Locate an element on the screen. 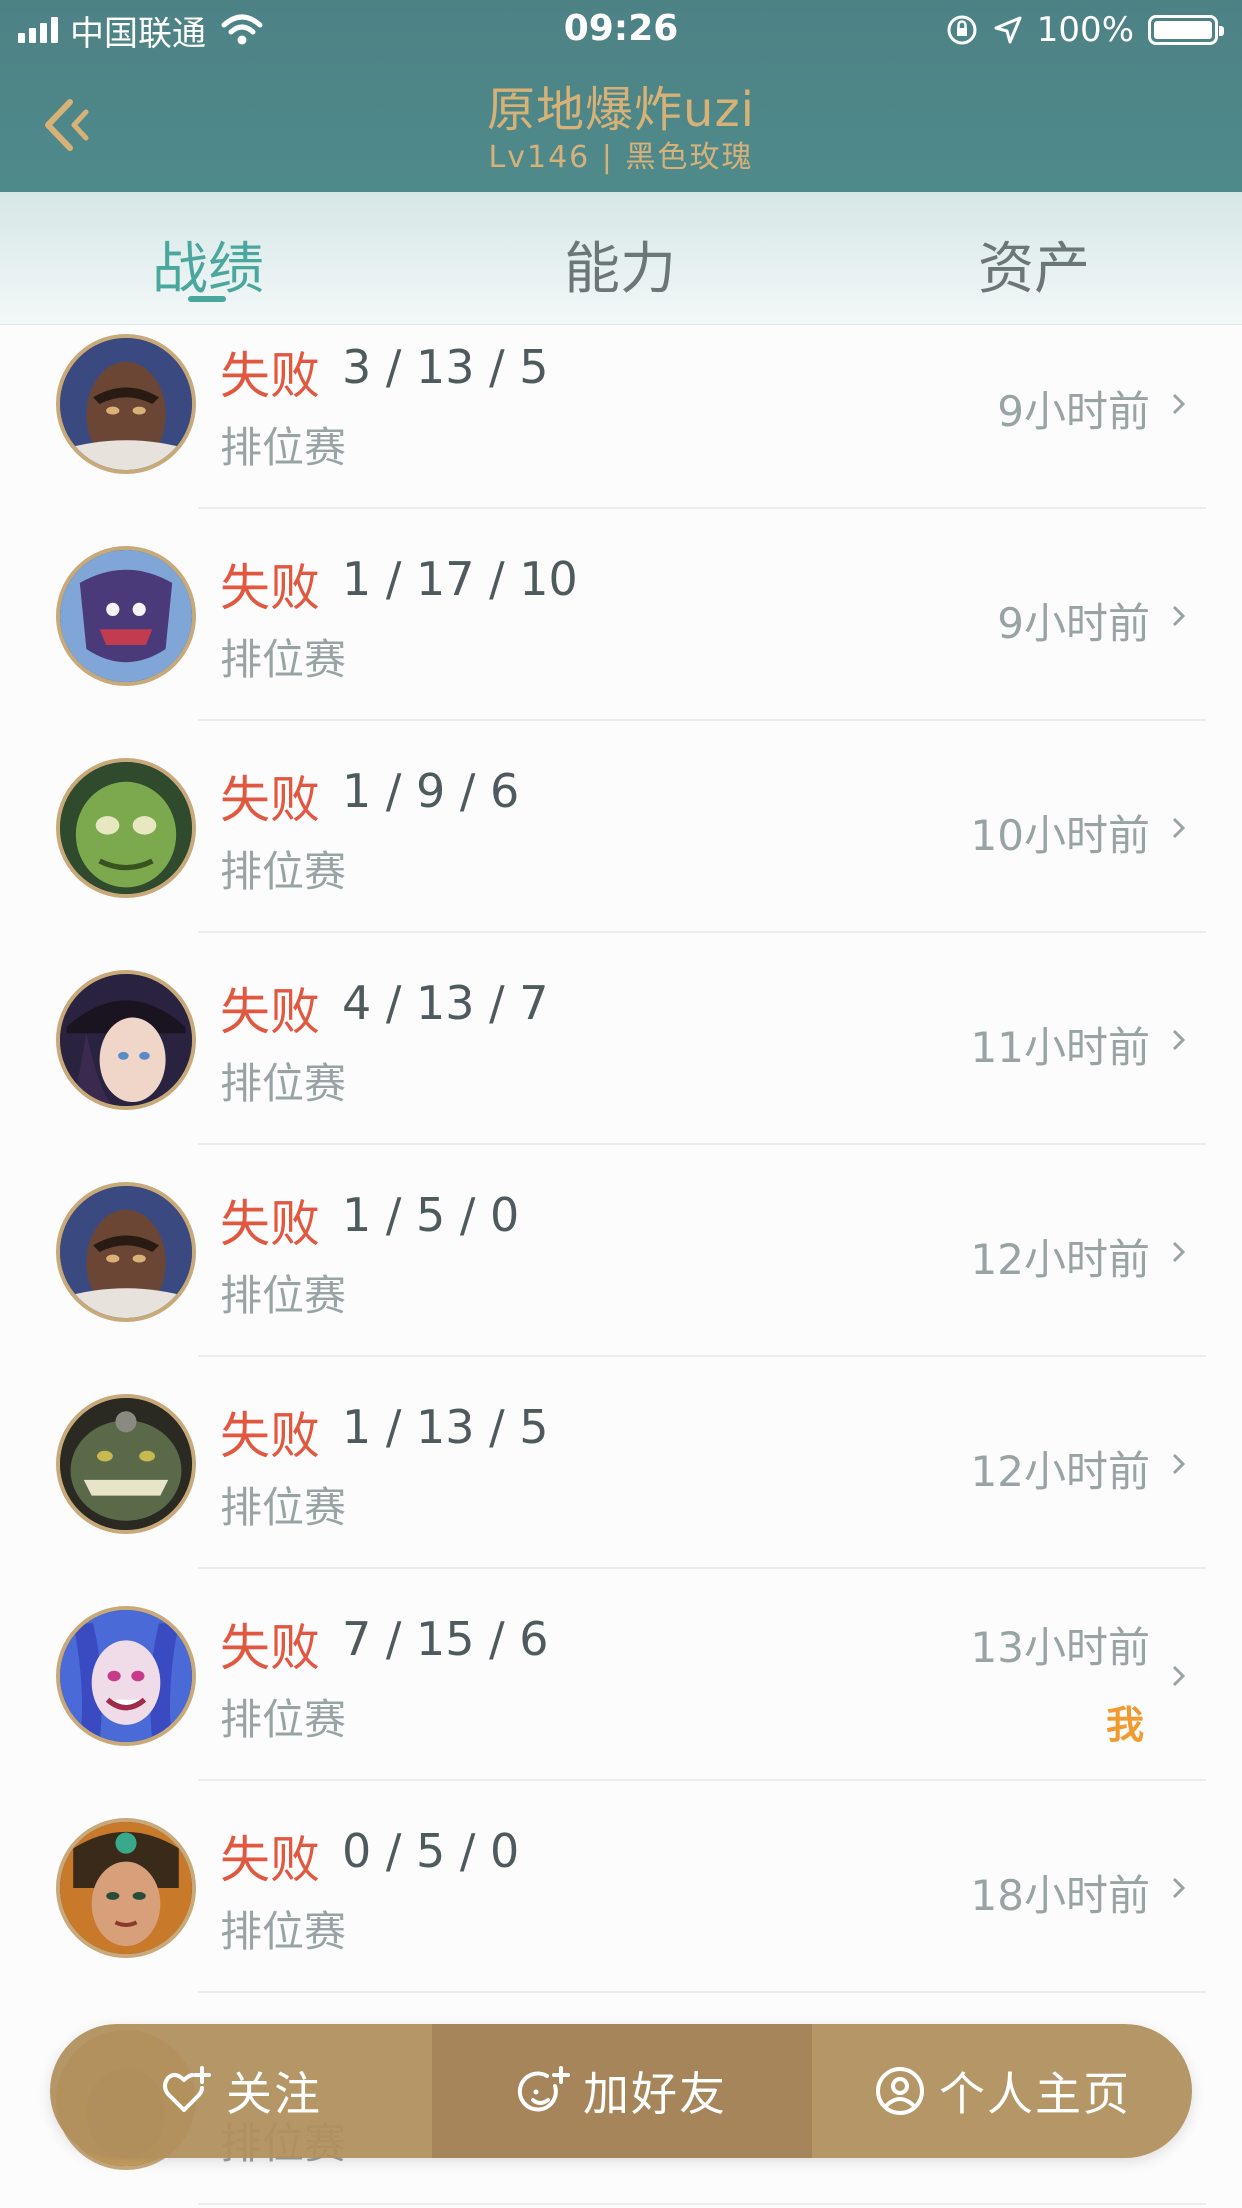 The width and height of the screenshot is (1242, 2208). match-row: 失败 7 / 15 / 6 排位赛 13小时前 我 is located at coordinates (621, 1700).